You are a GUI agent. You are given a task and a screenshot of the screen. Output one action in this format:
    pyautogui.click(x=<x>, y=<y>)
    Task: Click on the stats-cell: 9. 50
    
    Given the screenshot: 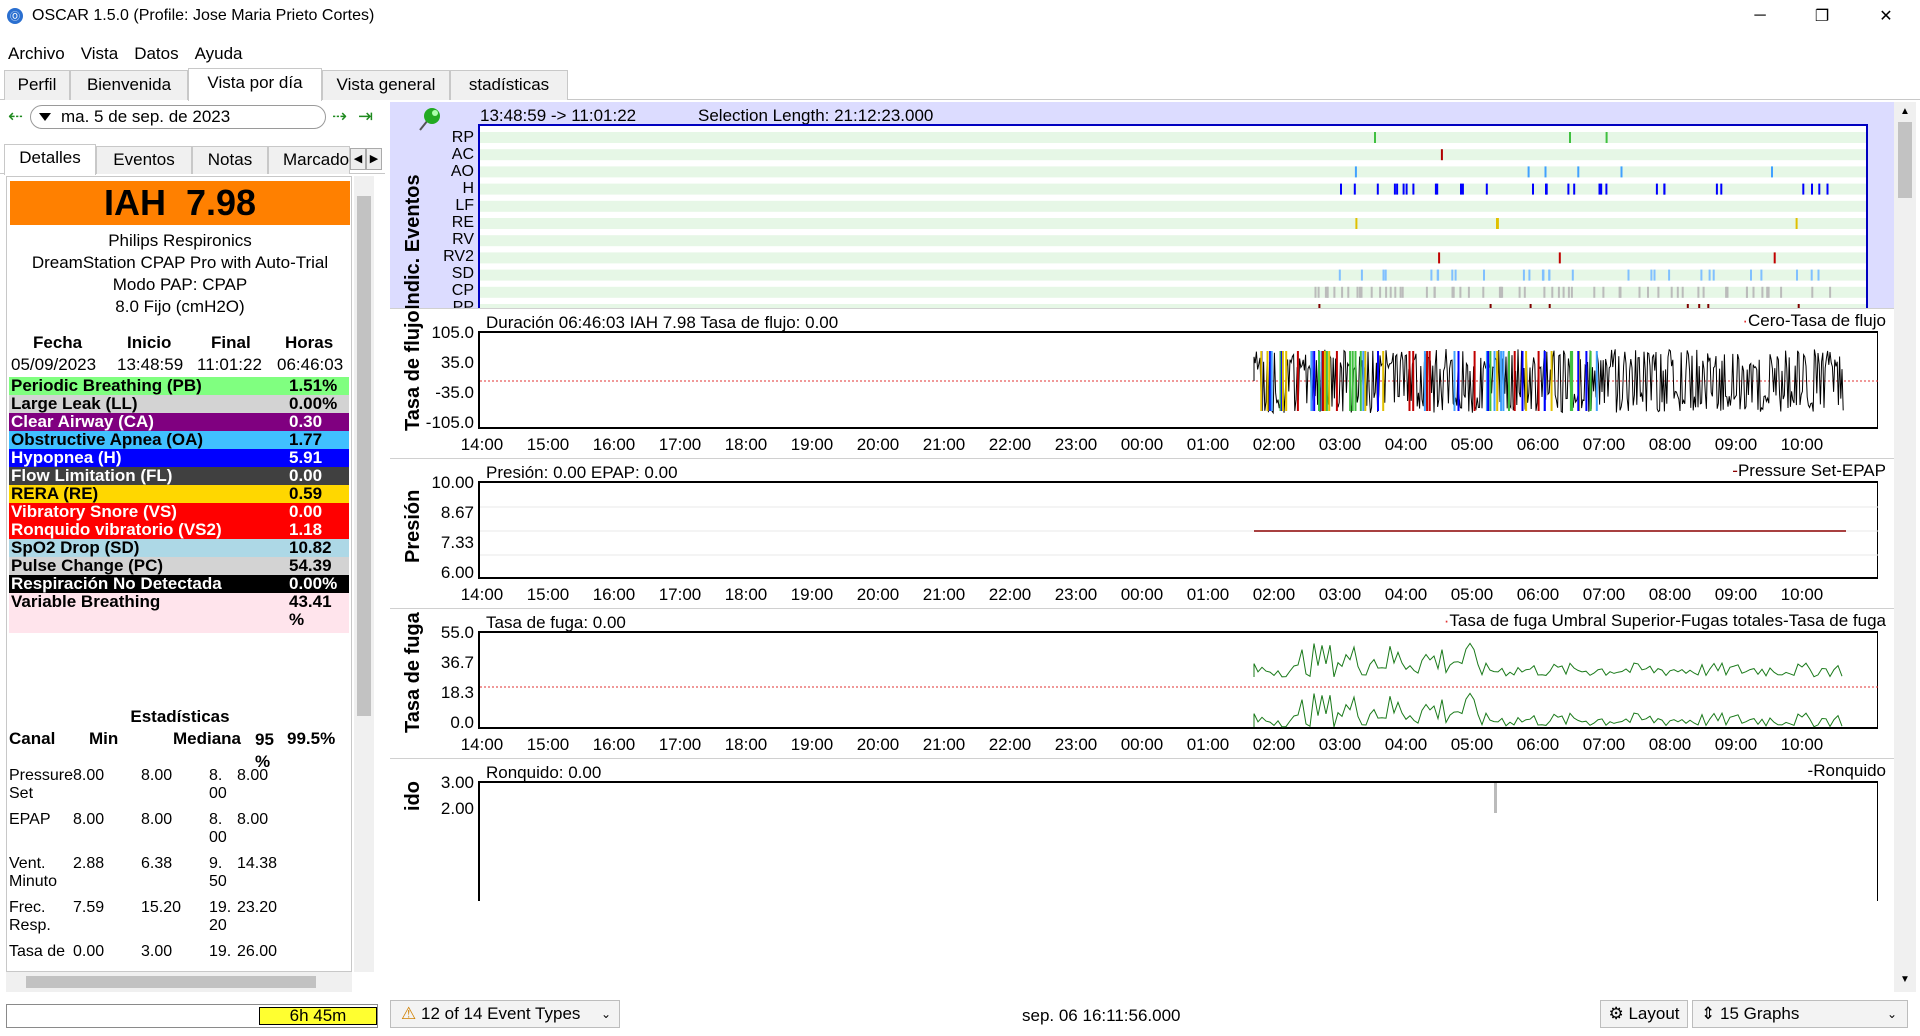 What is the action you would take?
    pyautogui.click(x=218, y=872)
    